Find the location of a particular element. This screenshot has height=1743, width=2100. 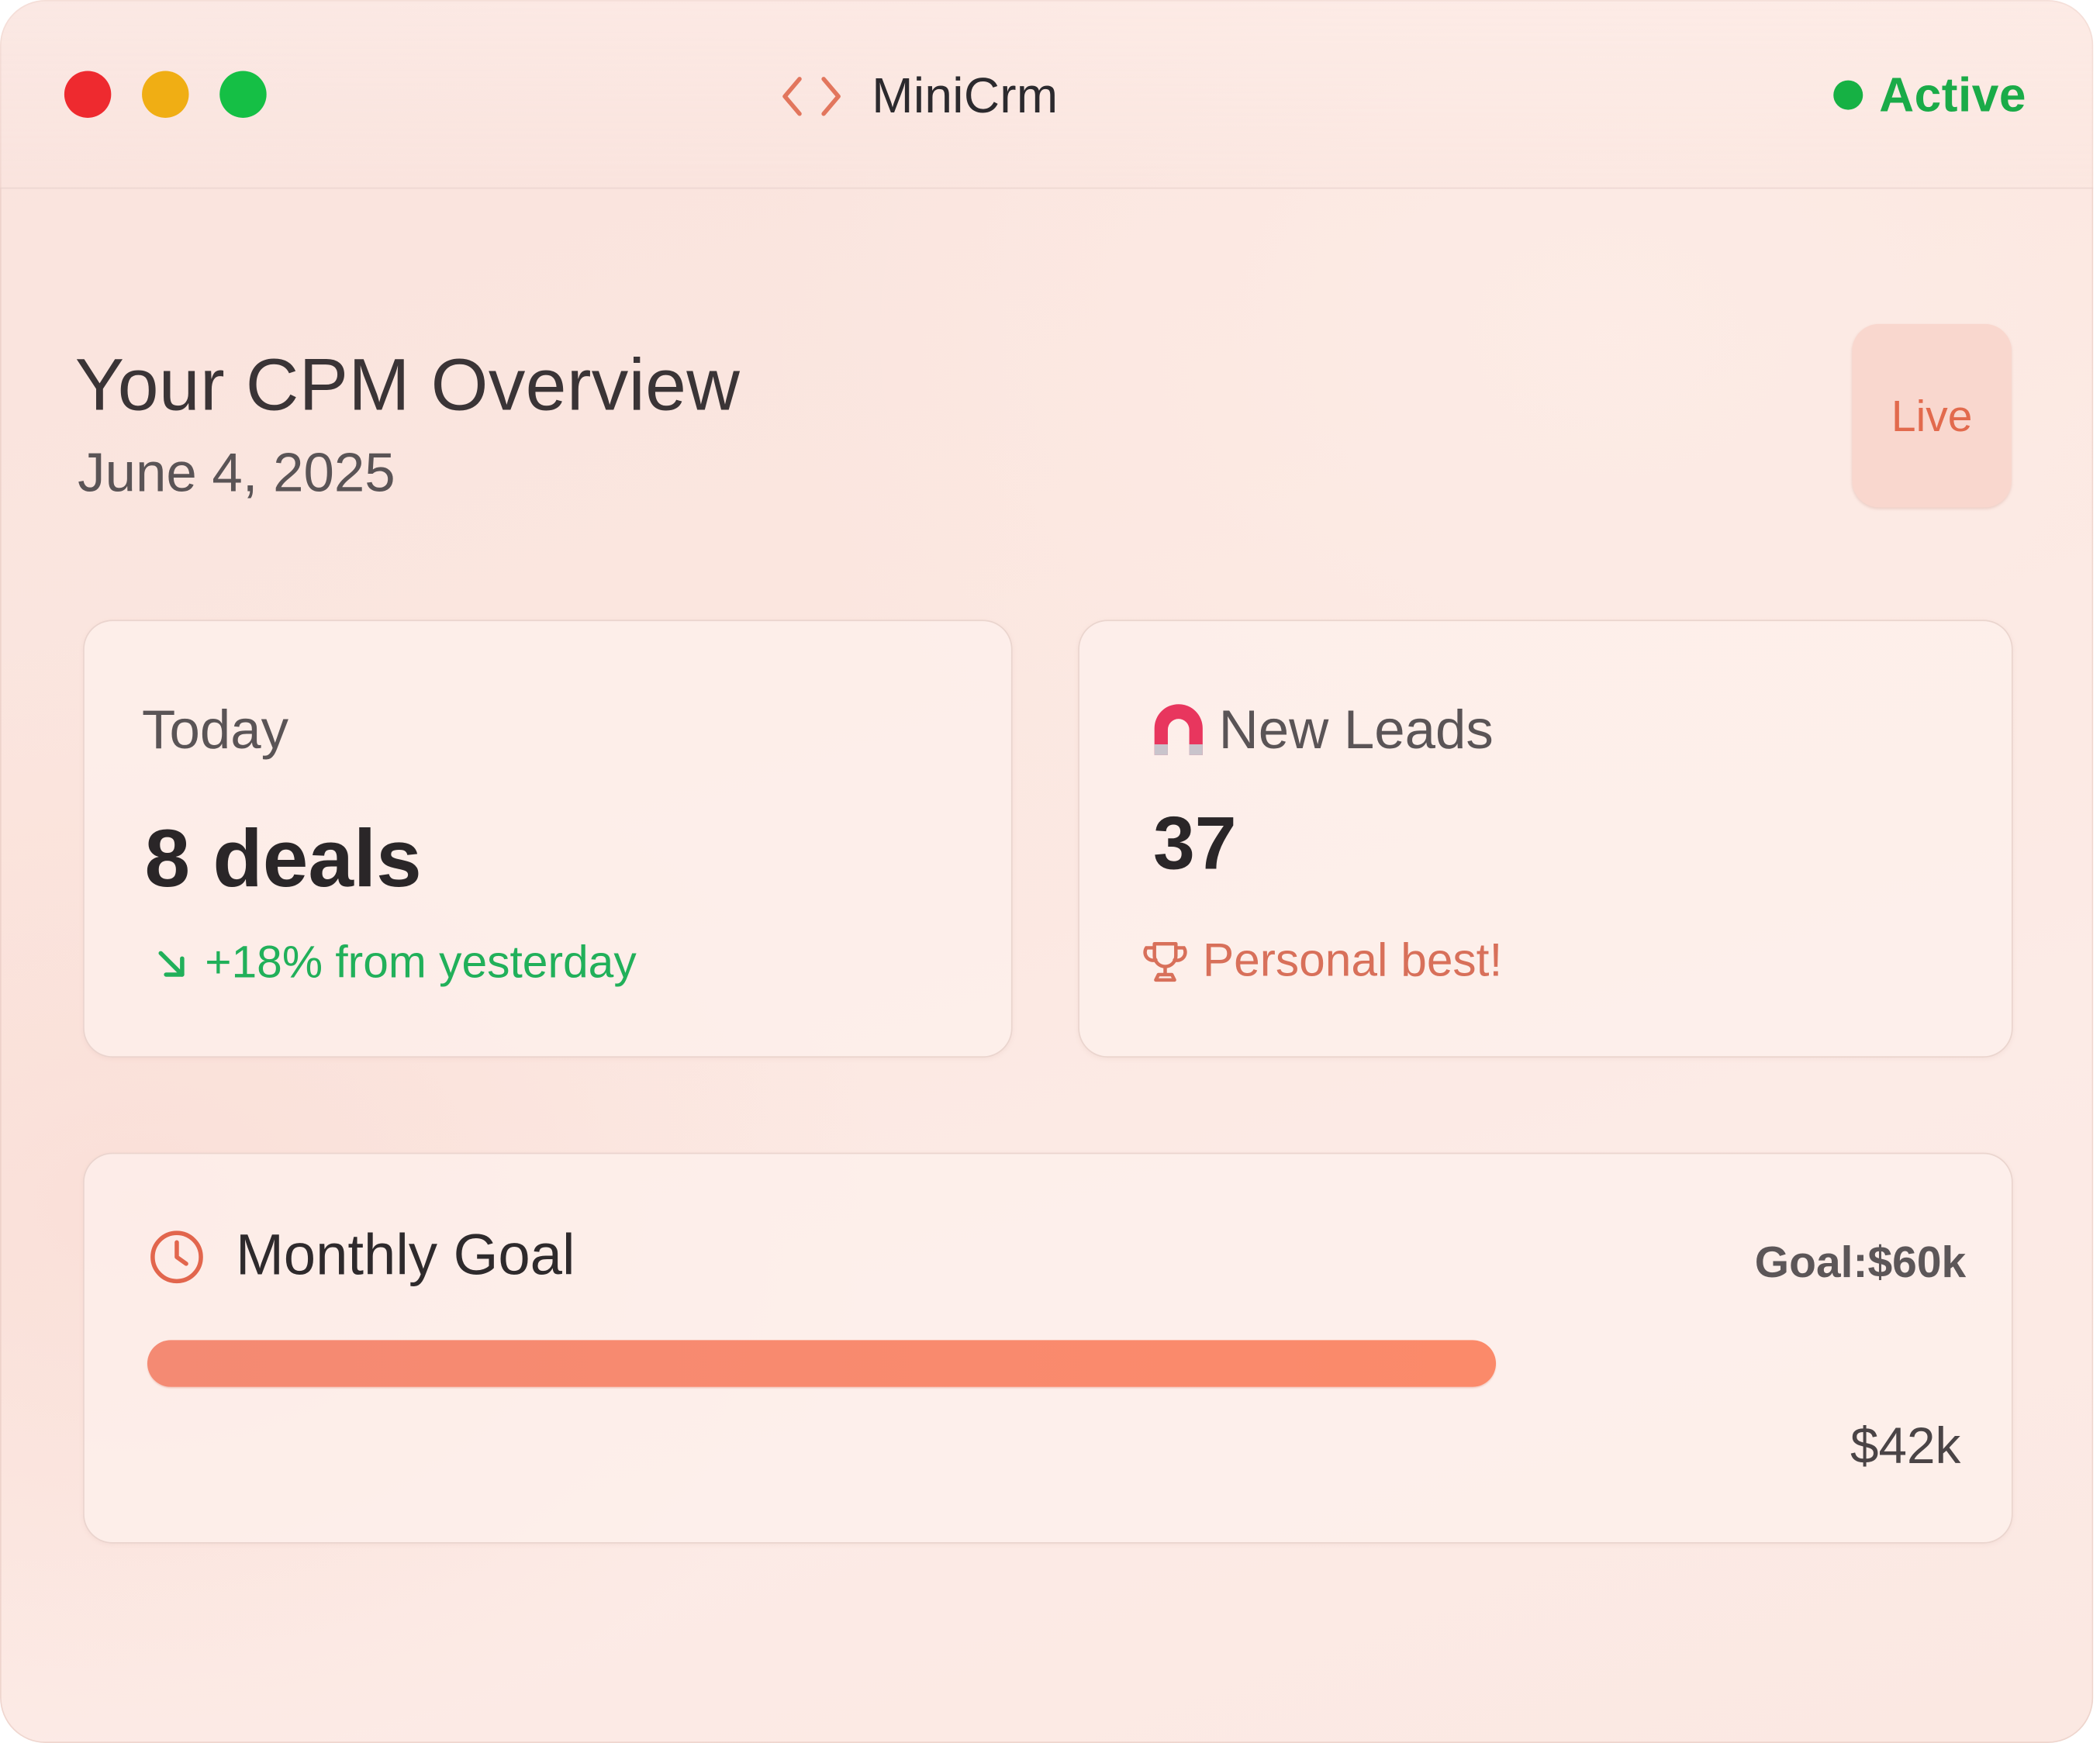

goal-progress-track is located at coordinates (1054, 1363).